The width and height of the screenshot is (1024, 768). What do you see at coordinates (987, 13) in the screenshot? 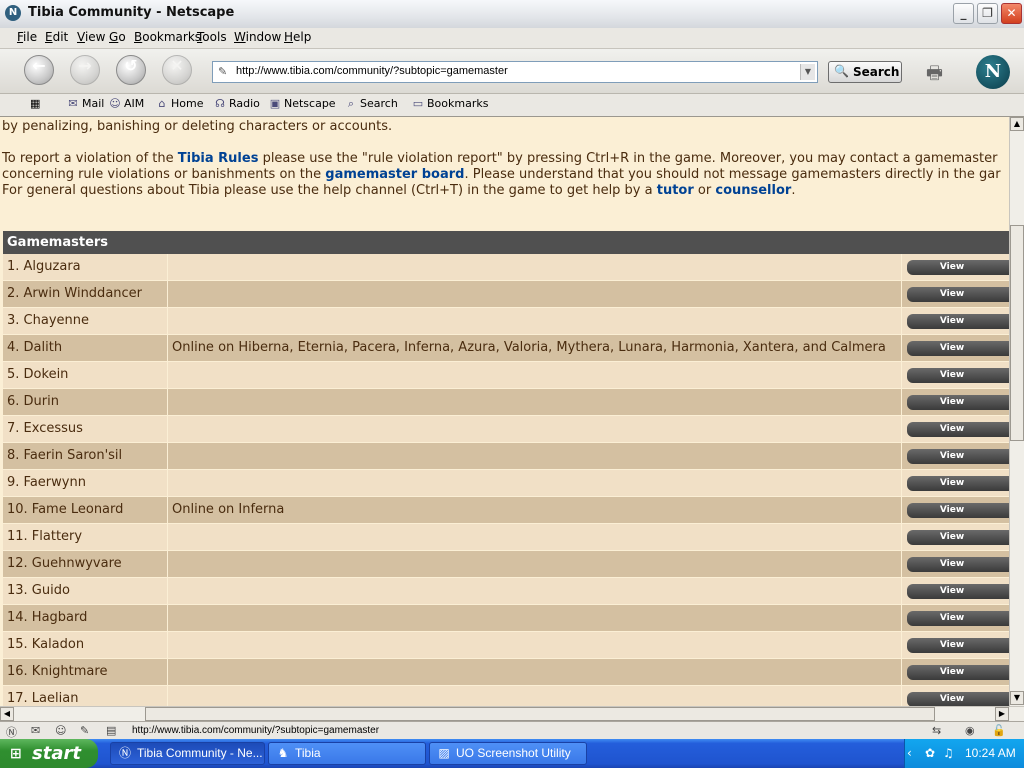
I see `maximize-button: ❐` at bounding box center [987, 13].